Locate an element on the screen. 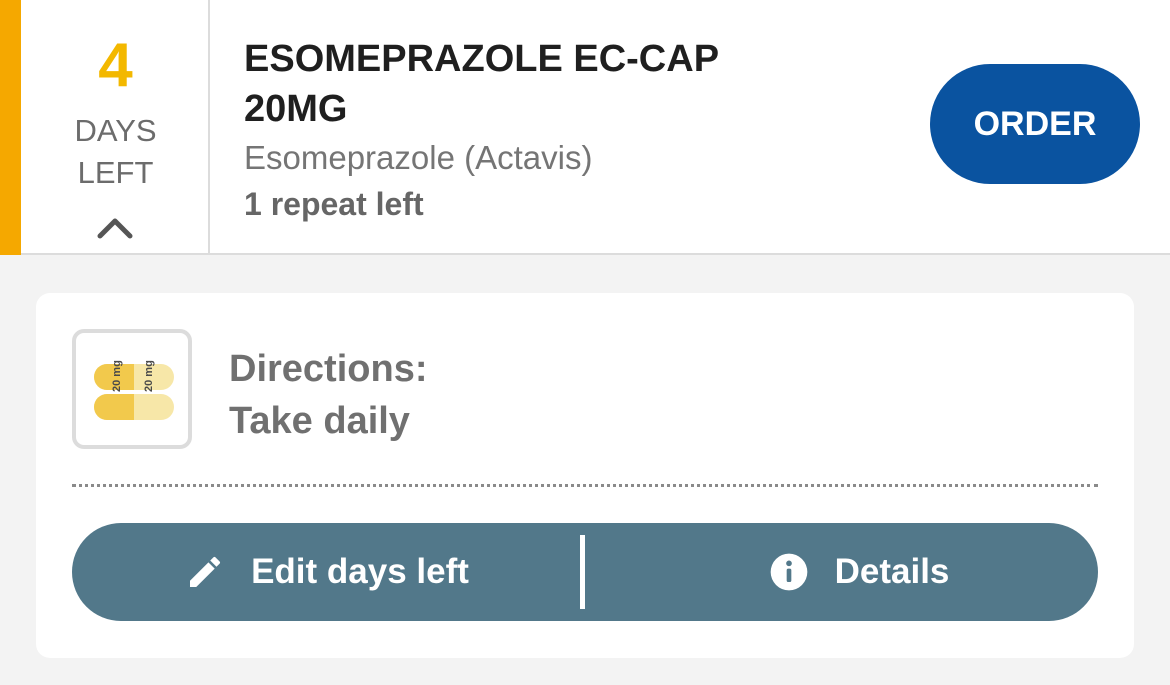  action-bar: Edit days left Details is located at coordinates (585, 572).